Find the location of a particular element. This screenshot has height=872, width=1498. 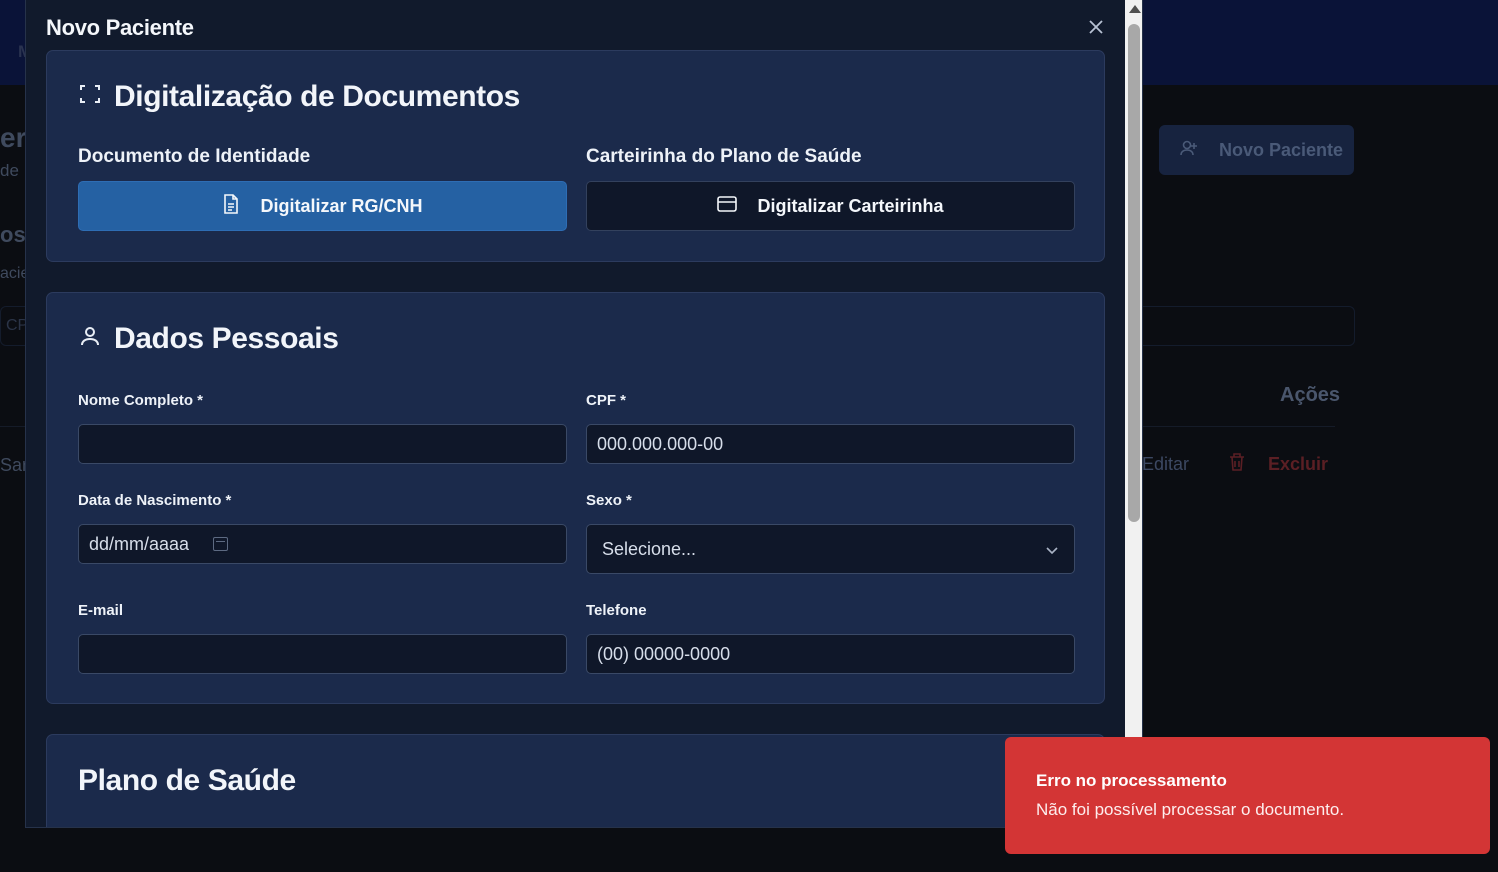

modal-title: Novo Paciente is located at coordinates (120, 27).